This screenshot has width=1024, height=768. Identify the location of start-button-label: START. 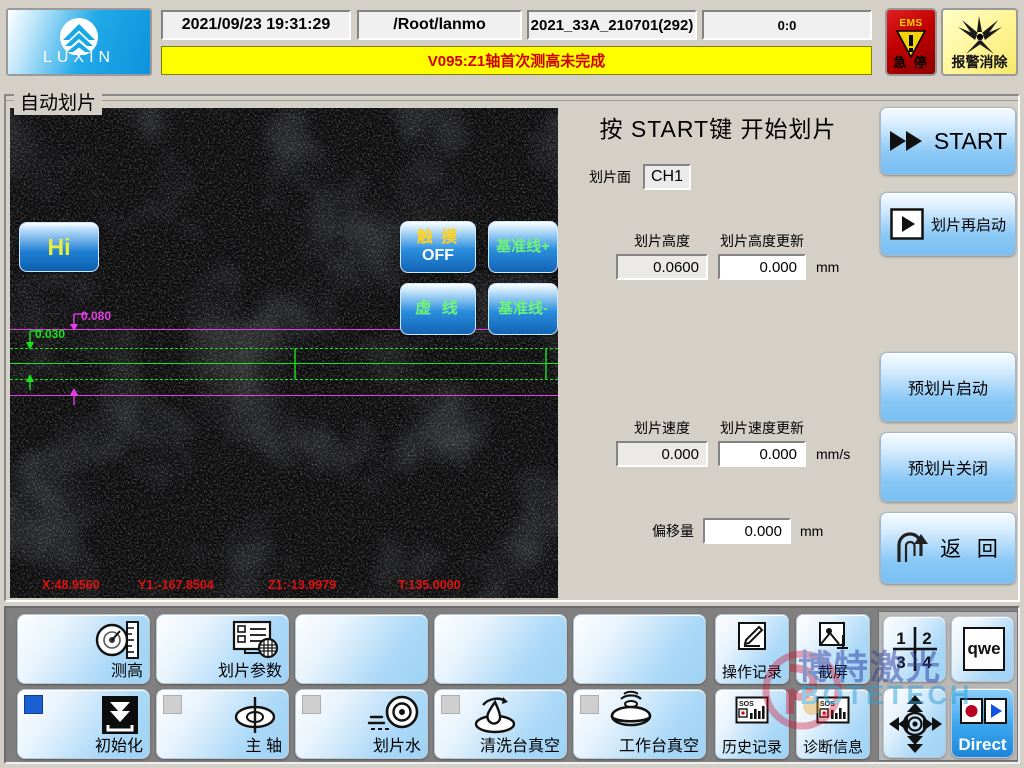
(970, 140).